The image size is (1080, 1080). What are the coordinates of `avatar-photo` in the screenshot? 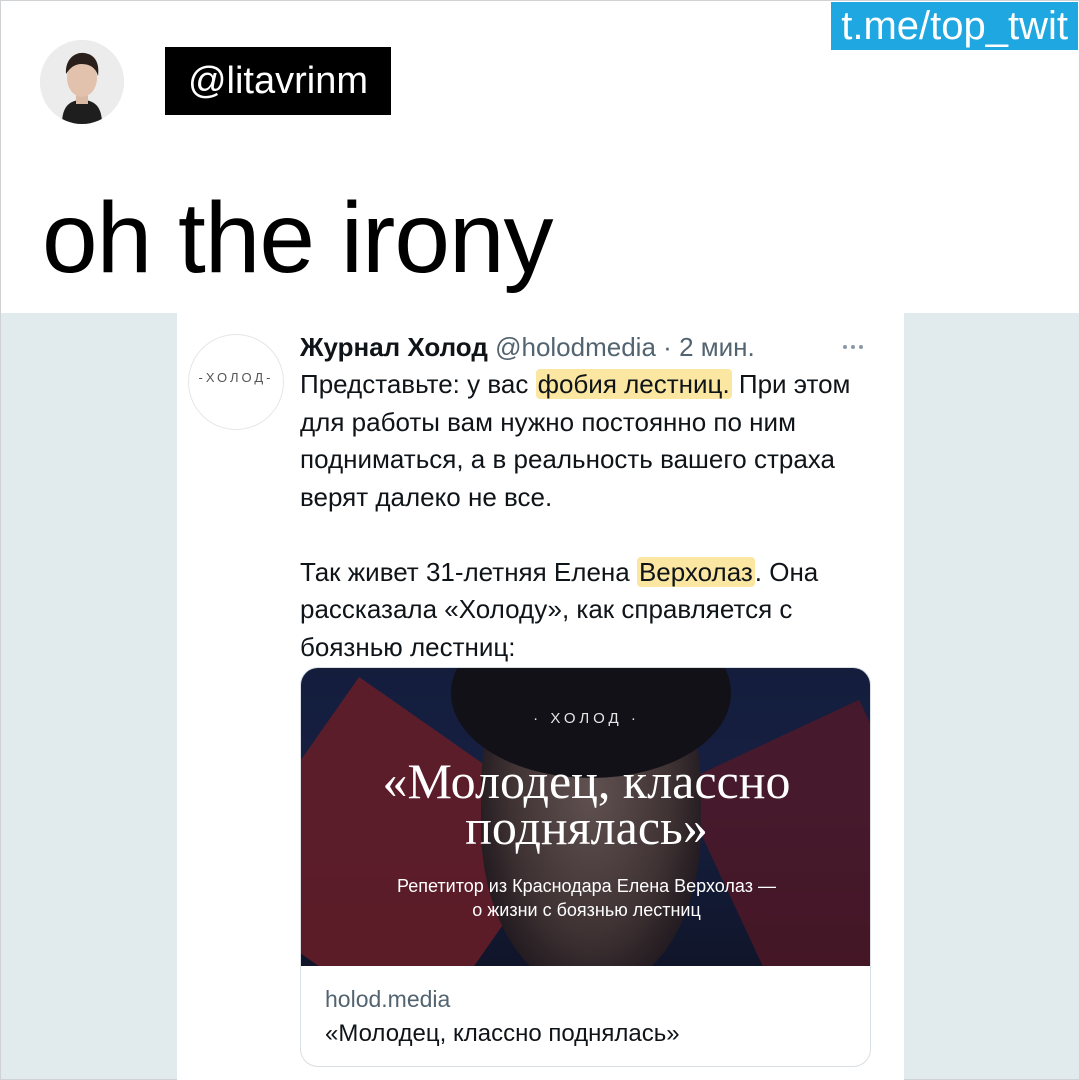 It's located at (82, 82).